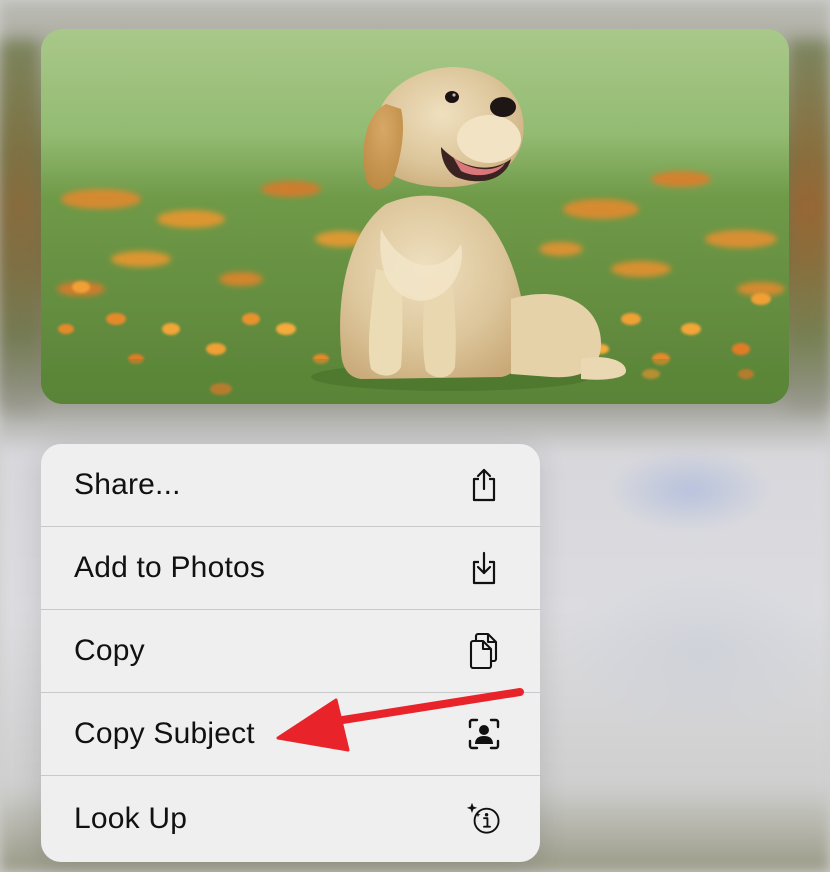  What do you see at coordinates (809, 225) in the screenshot?
I see `blurred-background-right` at bounding box center [809, 225].